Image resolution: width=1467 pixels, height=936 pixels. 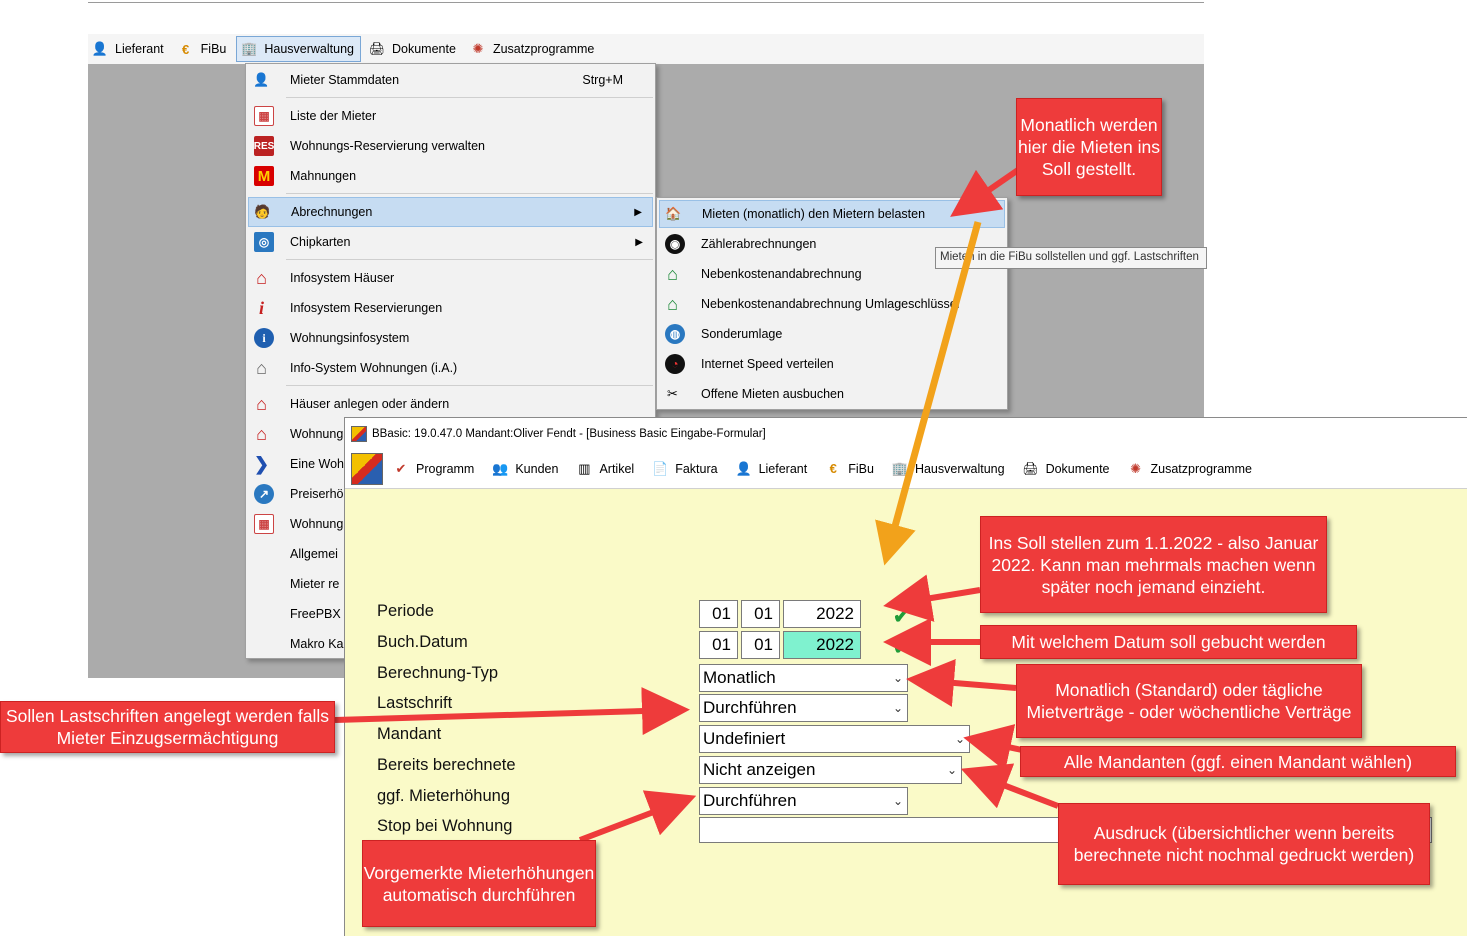 What do you see at coordinates (718, 645) in the screenshot?
I see `buchdatum-day-input: 01` at bounding box center [718, 645].